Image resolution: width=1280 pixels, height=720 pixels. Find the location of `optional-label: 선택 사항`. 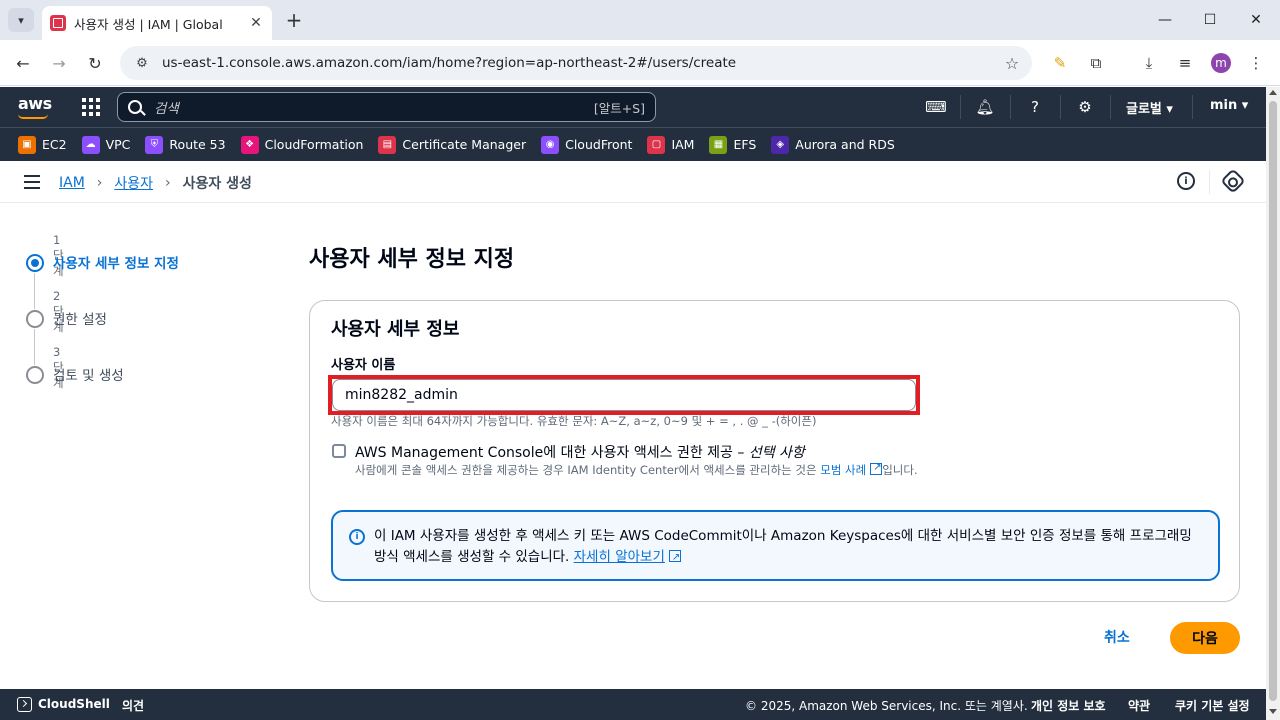

optional-label: 선택 사항 is located at coordinates (776, 453).